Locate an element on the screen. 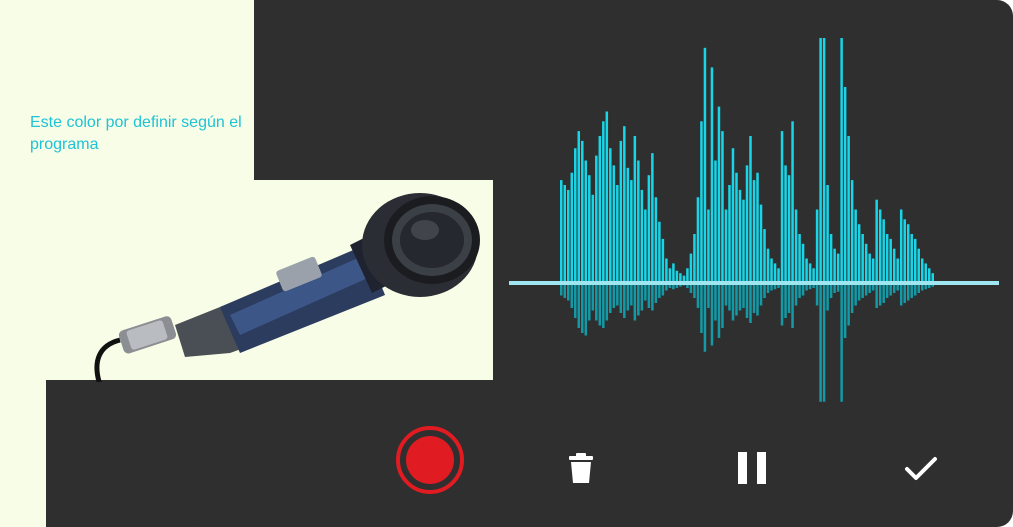 Image resolution: width=1013 pixels, height=527 pixels. record-button is located at coordinates (430, 460).